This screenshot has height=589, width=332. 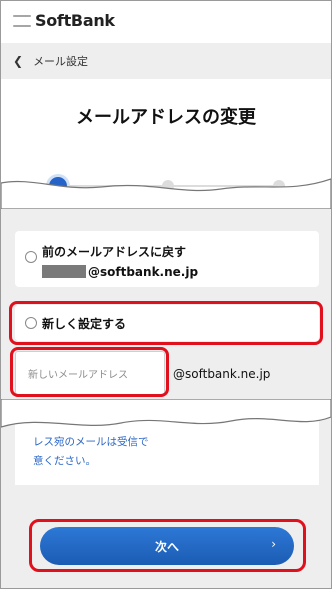 I want to click on highlight-new-option, so click(x=166, y=323).